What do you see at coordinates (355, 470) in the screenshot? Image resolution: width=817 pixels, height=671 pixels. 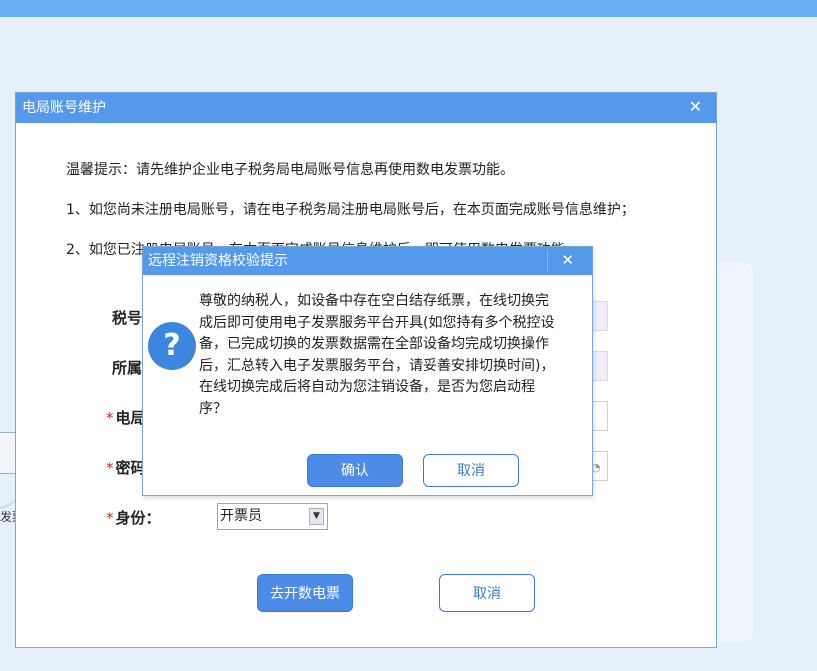 I see `confirm-button: 确认` at bounding box center [355, 470].